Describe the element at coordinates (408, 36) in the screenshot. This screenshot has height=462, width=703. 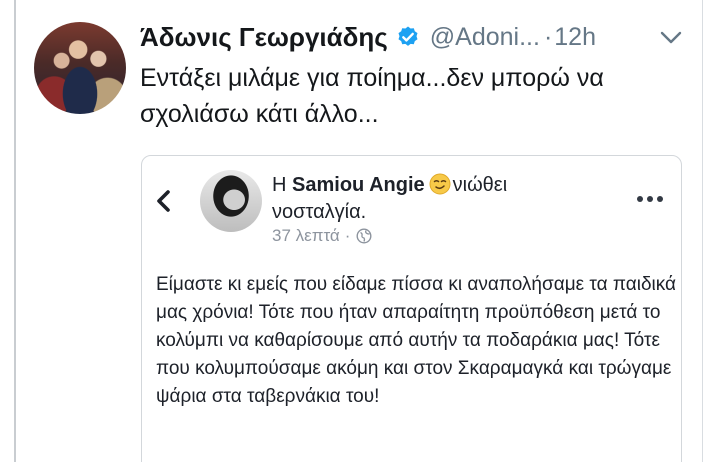
I see `verified-badge-icon` at that location.